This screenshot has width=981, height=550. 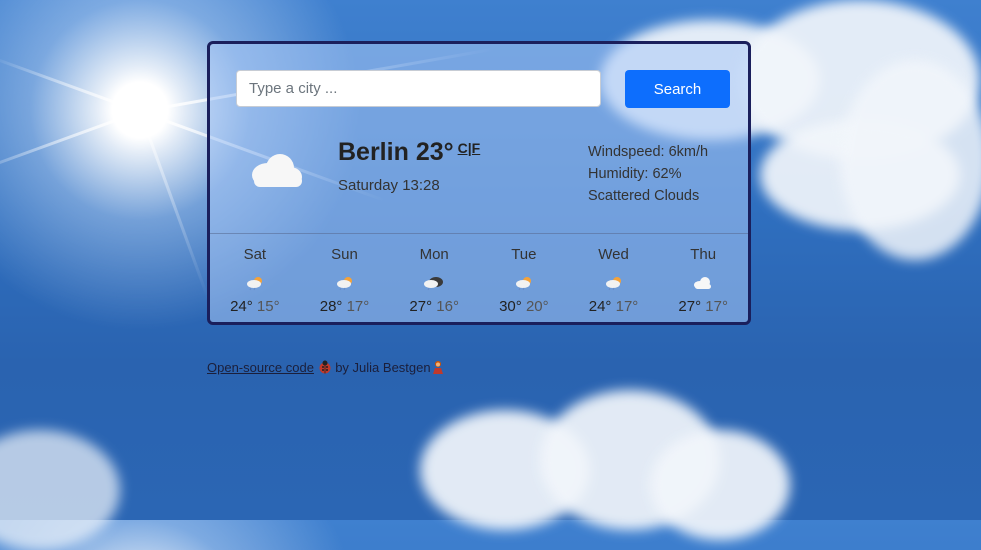 I want to click on forecast-day: Sun 28° 17°, so click(x=345, y=280).